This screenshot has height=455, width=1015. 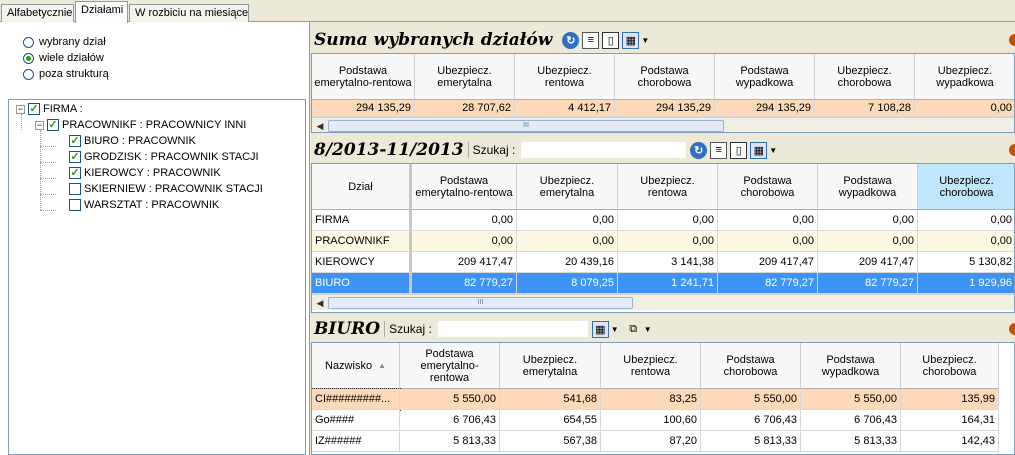 I want to click on table-cell: 135,99, so click(x=950, y=399).